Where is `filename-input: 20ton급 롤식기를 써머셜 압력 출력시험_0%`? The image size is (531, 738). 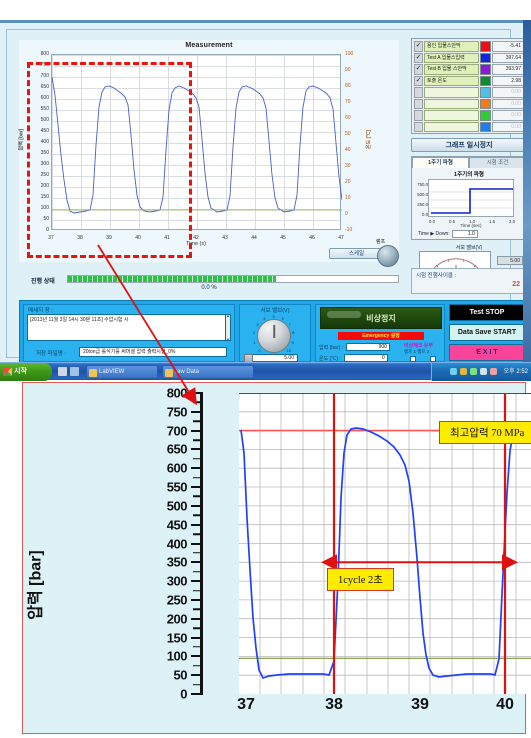 filename-input: 20ton급 롤식기를 써머셜 압력 출력시험_0% is located at coordinates (153, 352).